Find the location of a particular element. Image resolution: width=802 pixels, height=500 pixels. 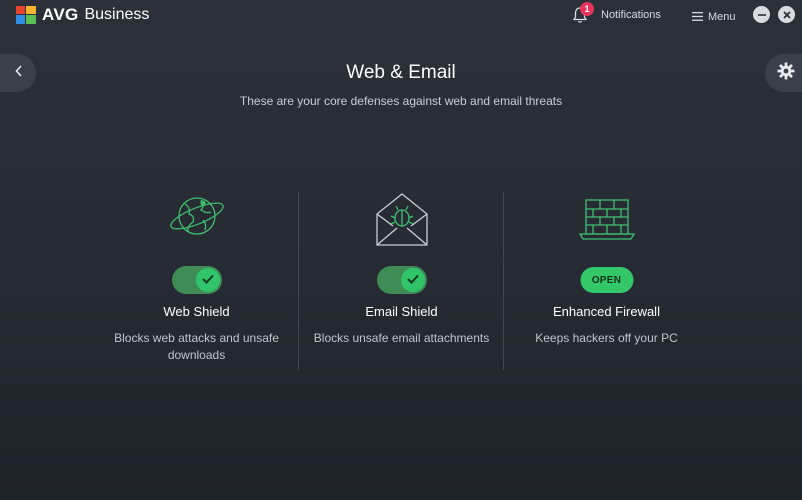

card-title: Enhanced Firewall is located at coordinates (606, 311).